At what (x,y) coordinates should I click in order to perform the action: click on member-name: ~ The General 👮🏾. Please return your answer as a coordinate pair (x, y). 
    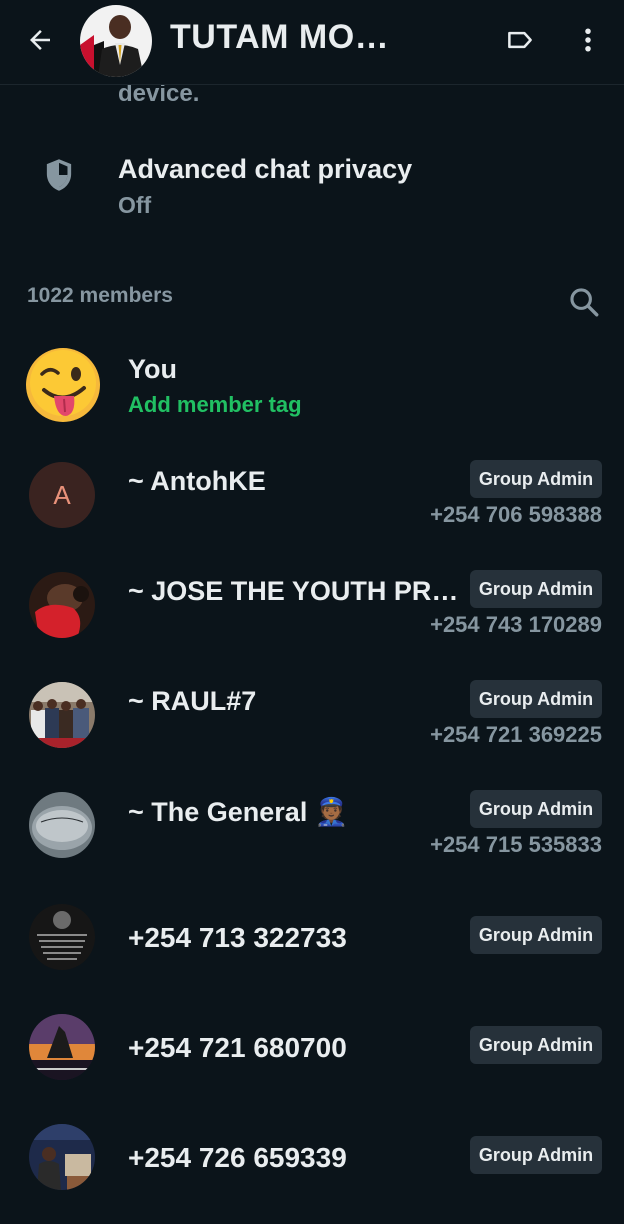
    Looking at the image, I should click on (238, 812).